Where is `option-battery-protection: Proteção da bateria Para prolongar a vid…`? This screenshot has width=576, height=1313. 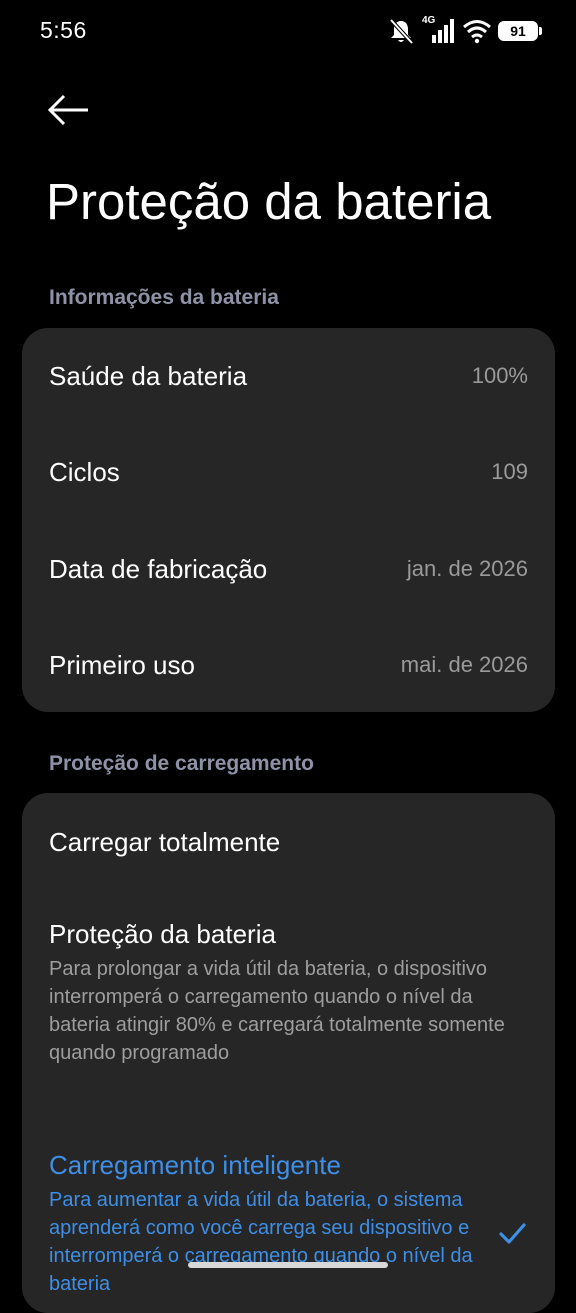
option-battery-protection: Proteção da bateria Para prolongar a vid… is located at coordinates (289, 992).